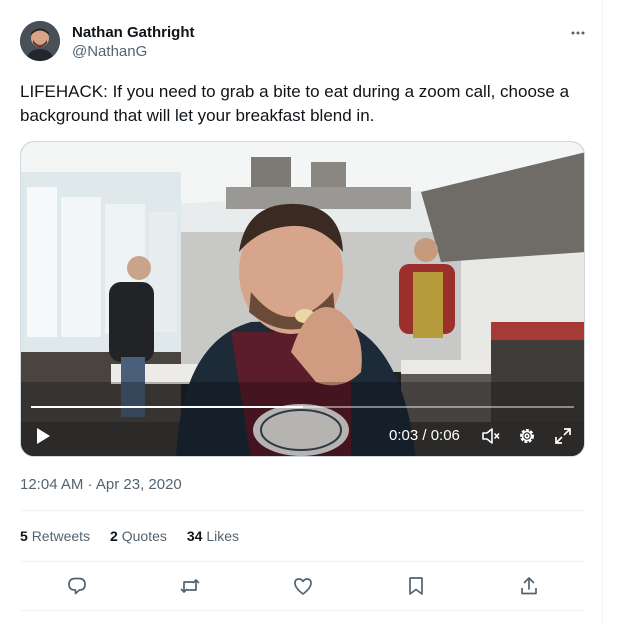  What do you see at coordinates (144, 536) in the screenshot?
I see `quotes-label: Quotes` at bounding box center [144, 536].